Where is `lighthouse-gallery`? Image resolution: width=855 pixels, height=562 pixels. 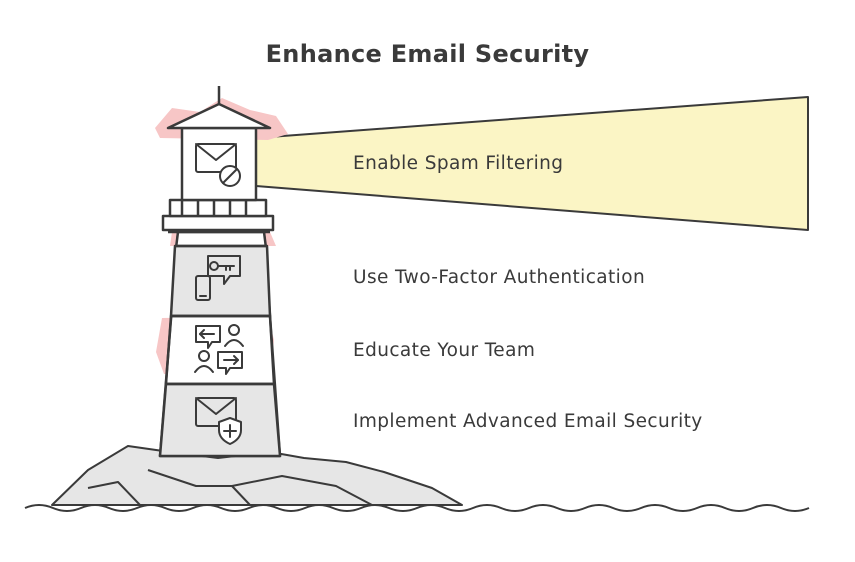 lighthouse-gallery is located at coordinates (218, 216).